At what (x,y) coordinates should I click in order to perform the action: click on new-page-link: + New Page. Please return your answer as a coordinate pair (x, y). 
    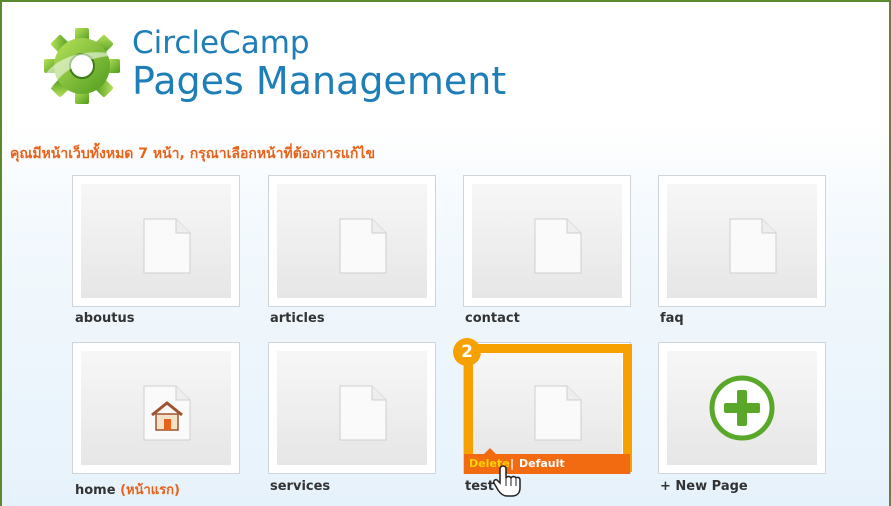
    Looking at the image, I should click on (704, 486).